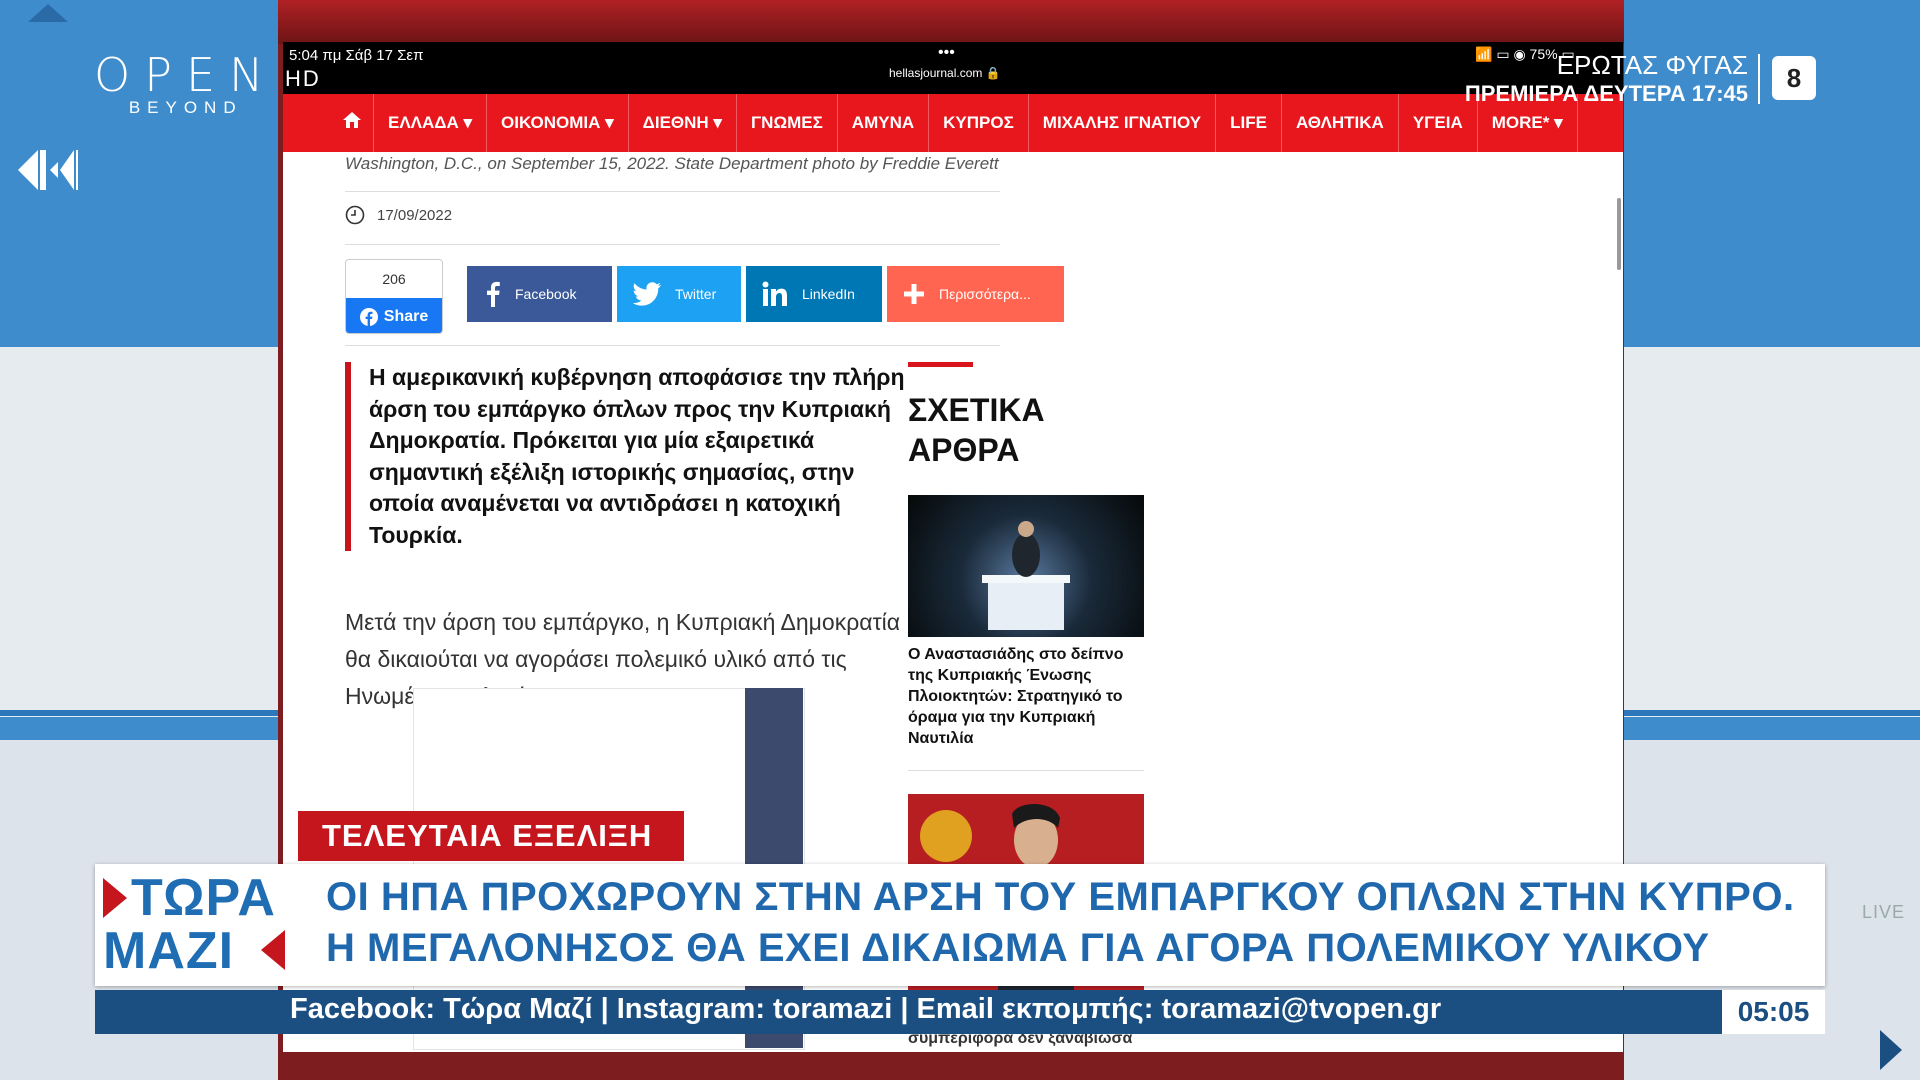 The image size is (1920, 1080). Describe the element at coordinates (415, 215) in the screenshot. I see `article-date-text: 17/09/2022` at that location.